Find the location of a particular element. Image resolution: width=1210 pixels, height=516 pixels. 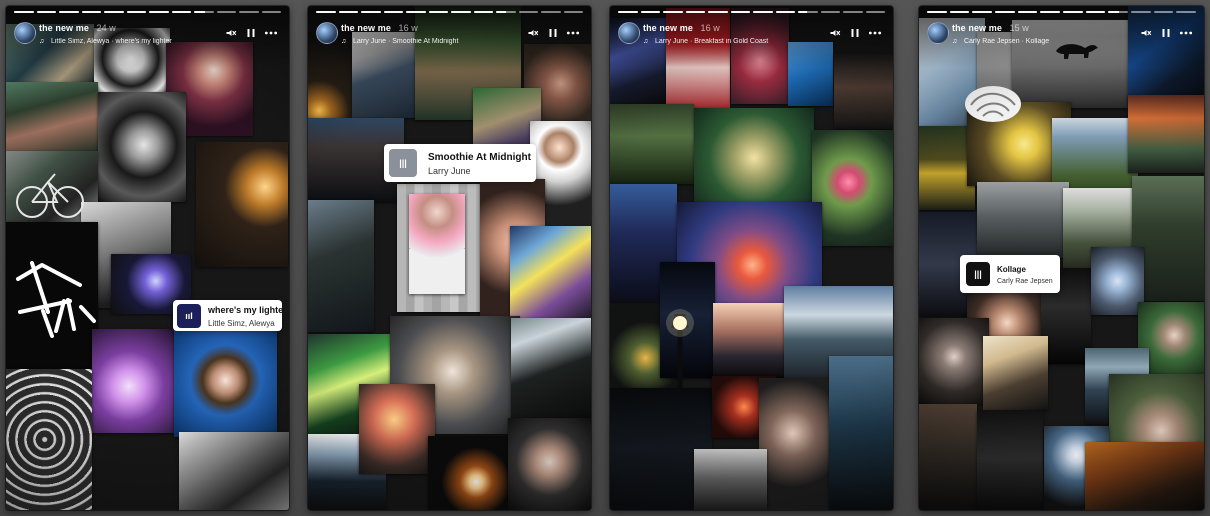

album-art-icon: ||| is located at coordinates (403, 163).